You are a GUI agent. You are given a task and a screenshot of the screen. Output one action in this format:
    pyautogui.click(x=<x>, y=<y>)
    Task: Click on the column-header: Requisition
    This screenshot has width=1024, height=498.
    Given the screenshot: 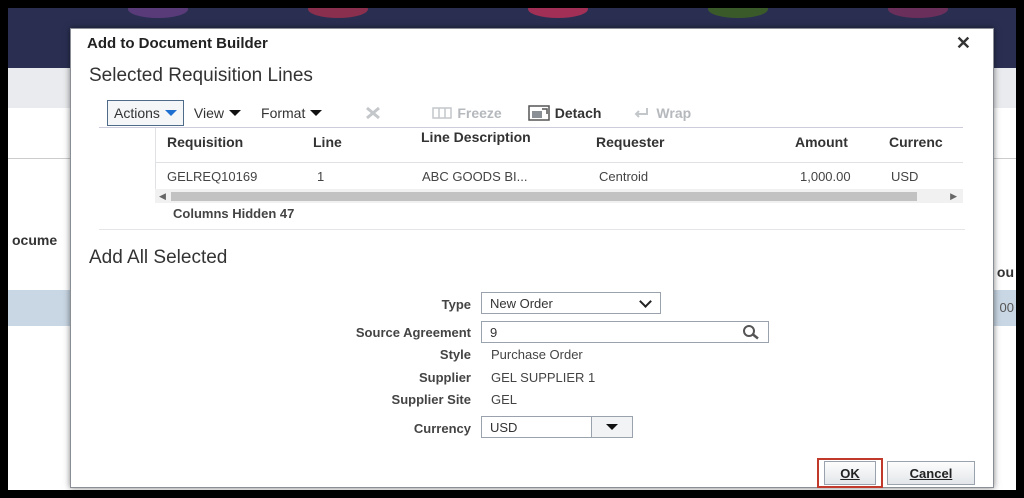 What is the action you would take?
    pyautogui.click(x=205, y=142)
    